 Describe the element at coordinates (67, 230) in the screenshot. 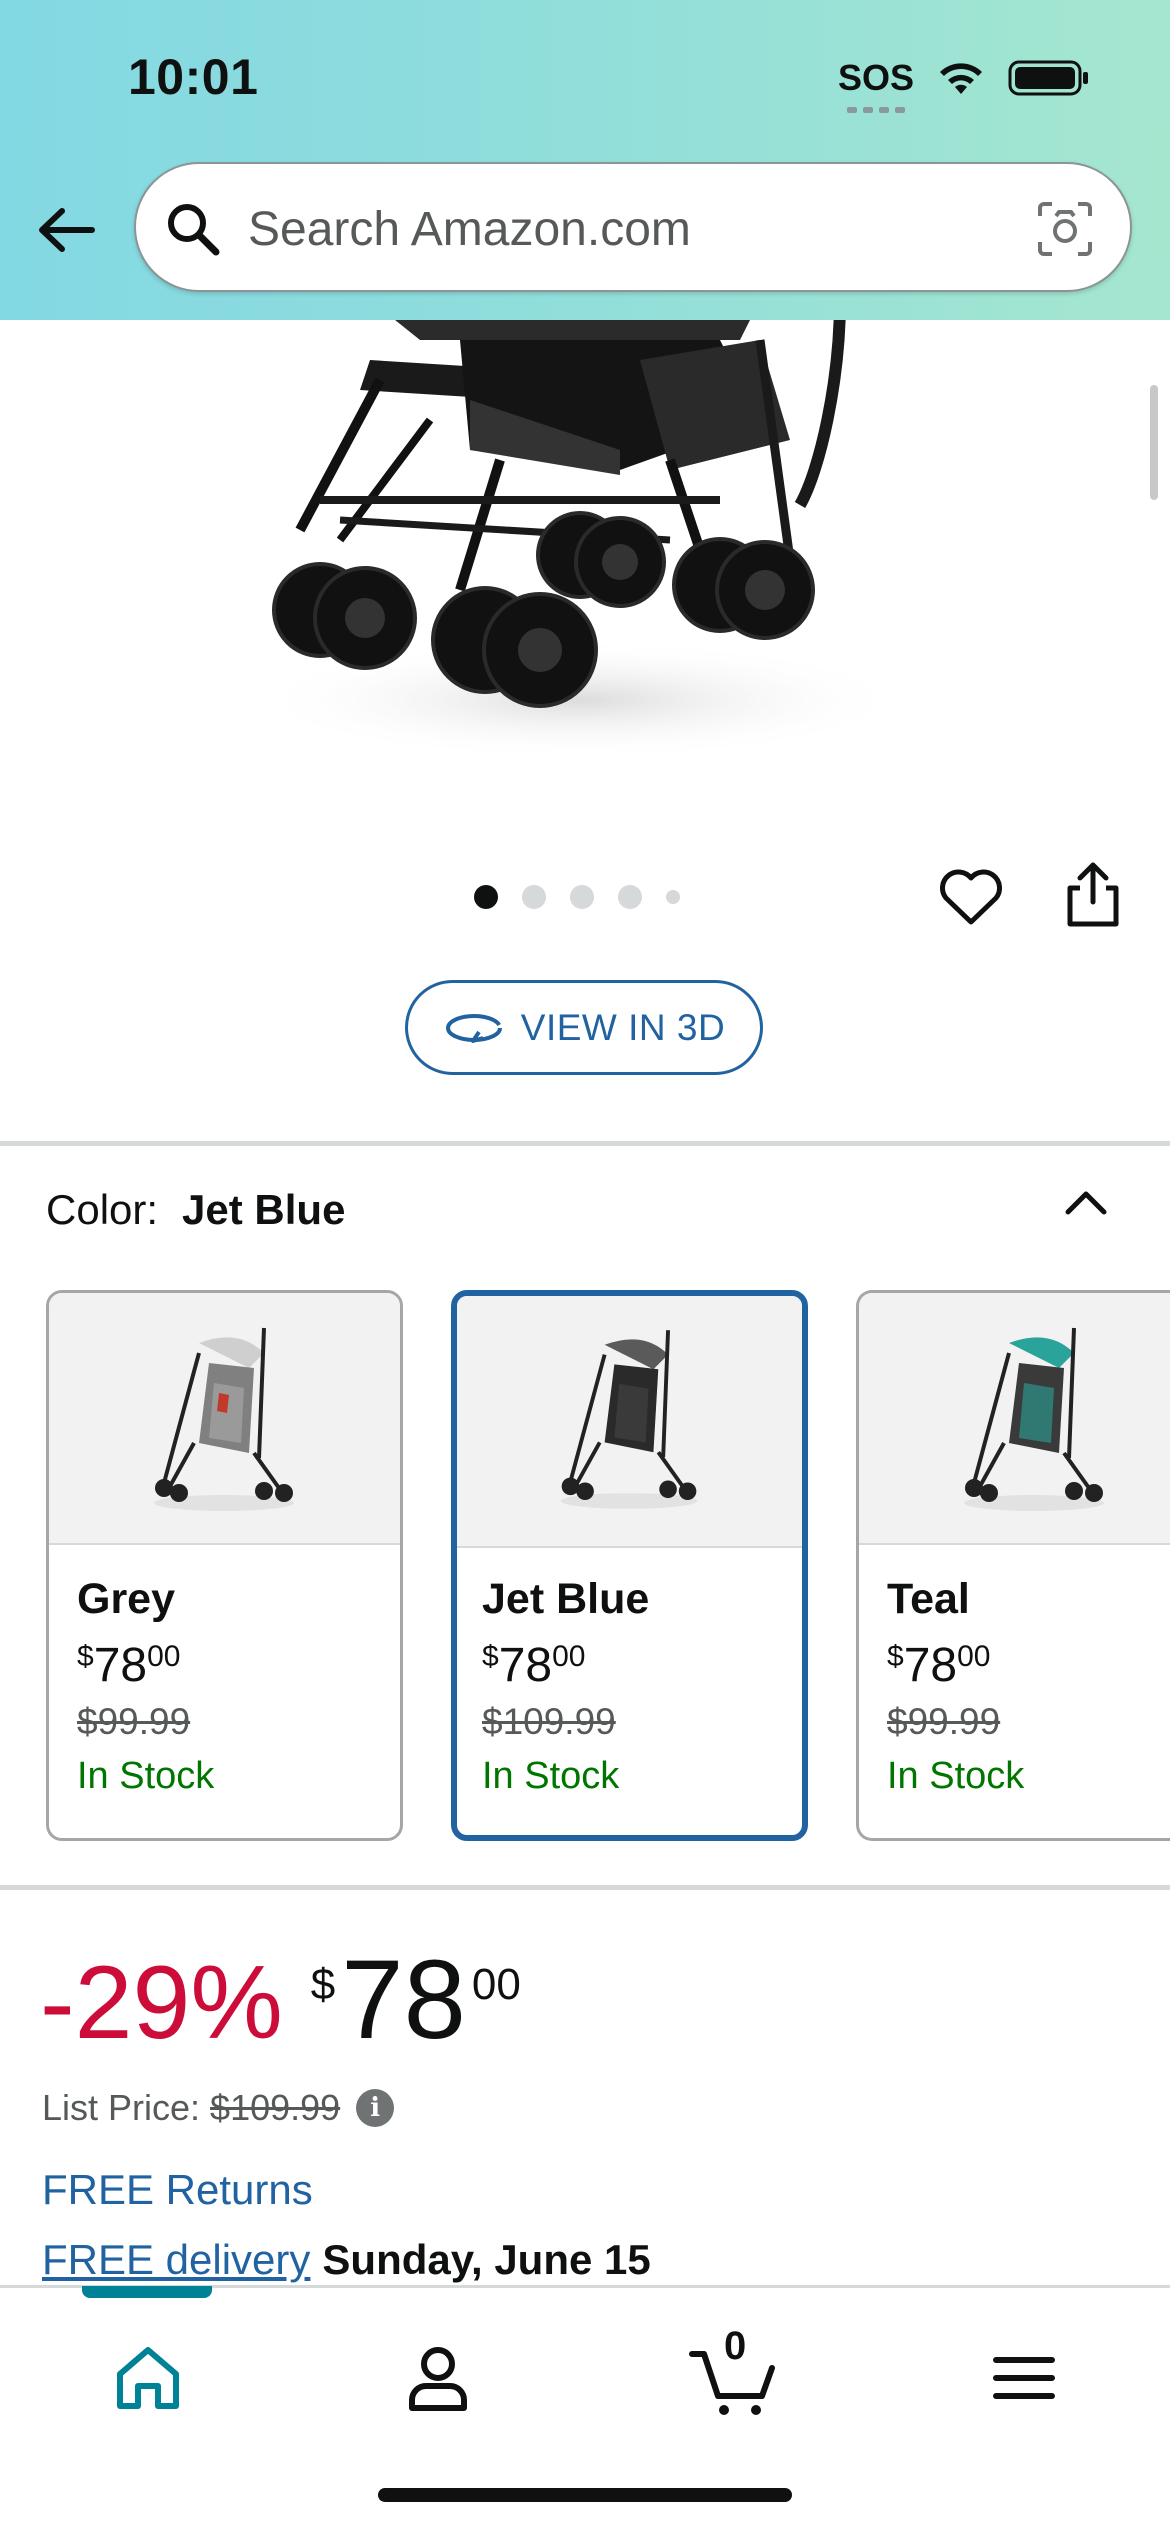

I see `back-arrow-icon` at that location.